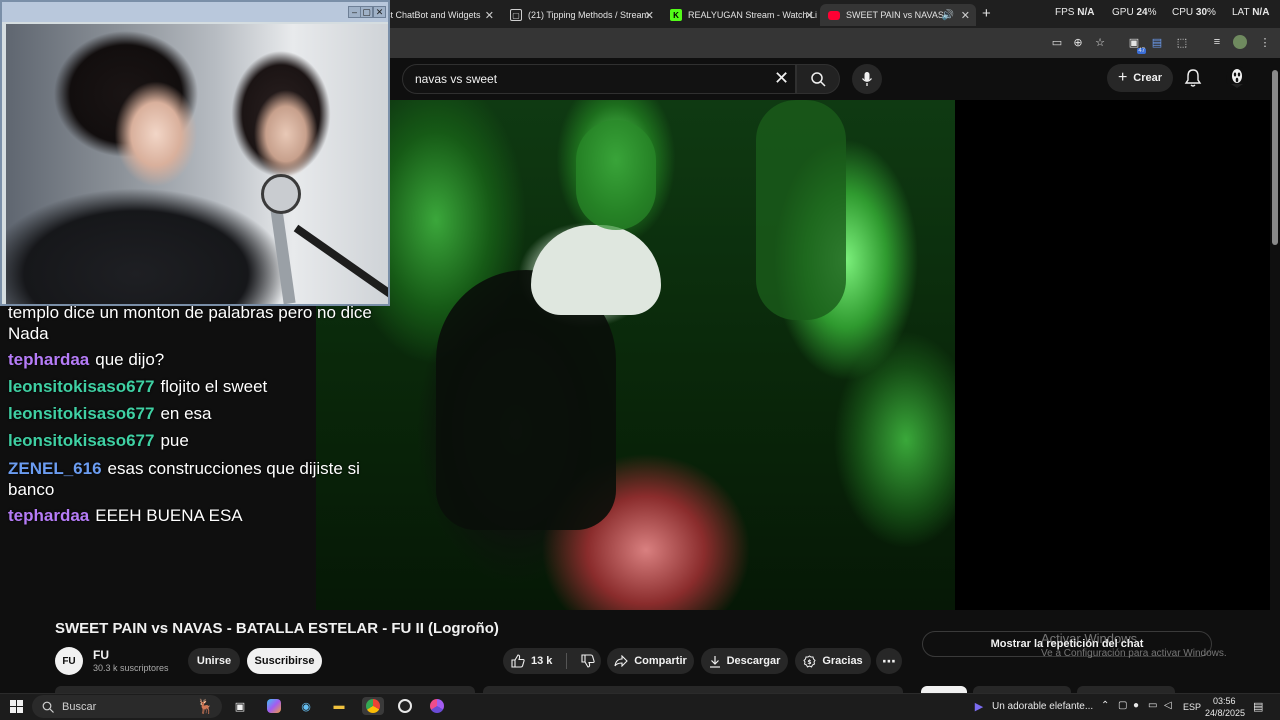 Image resolution: width=1280 pixels, height=720 pixels. What do you see at coordinates (31, 489) in the screenshot?
I see `chat-message: banco` at bounding box center [31, 489].